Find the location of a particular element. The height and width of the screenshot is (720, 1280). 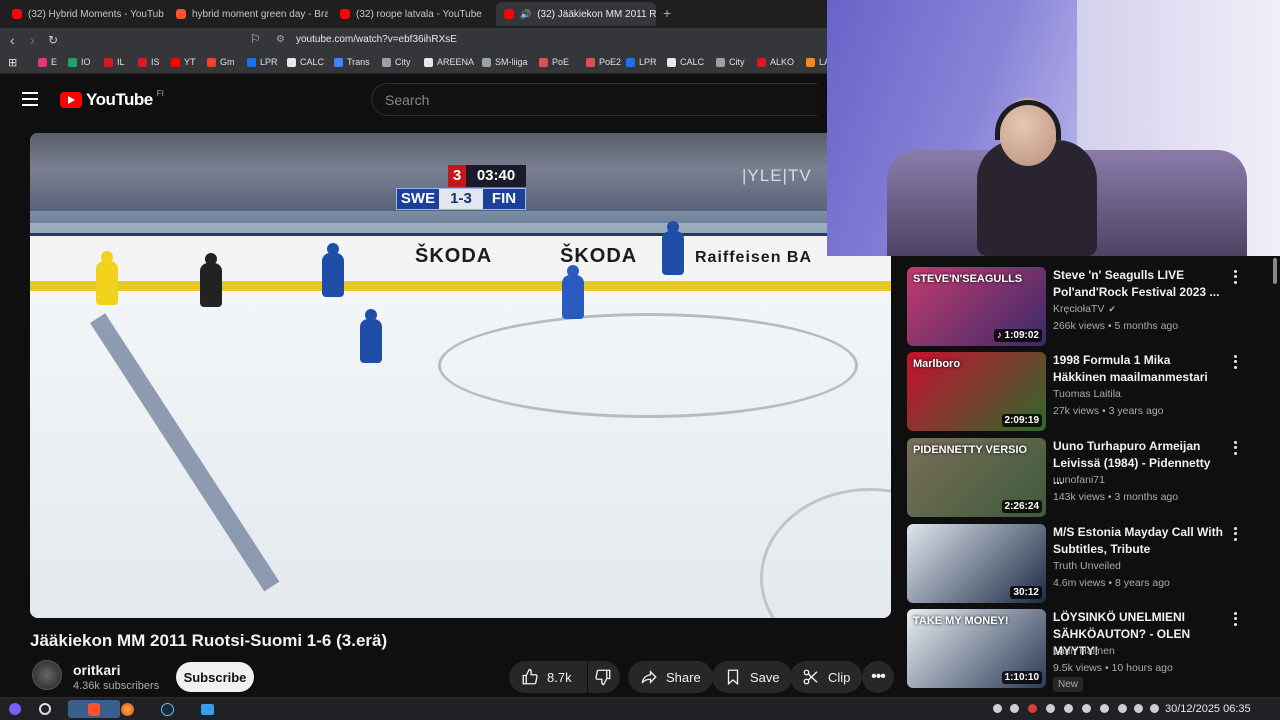

dislike-button is located at coordinates (604, 677).